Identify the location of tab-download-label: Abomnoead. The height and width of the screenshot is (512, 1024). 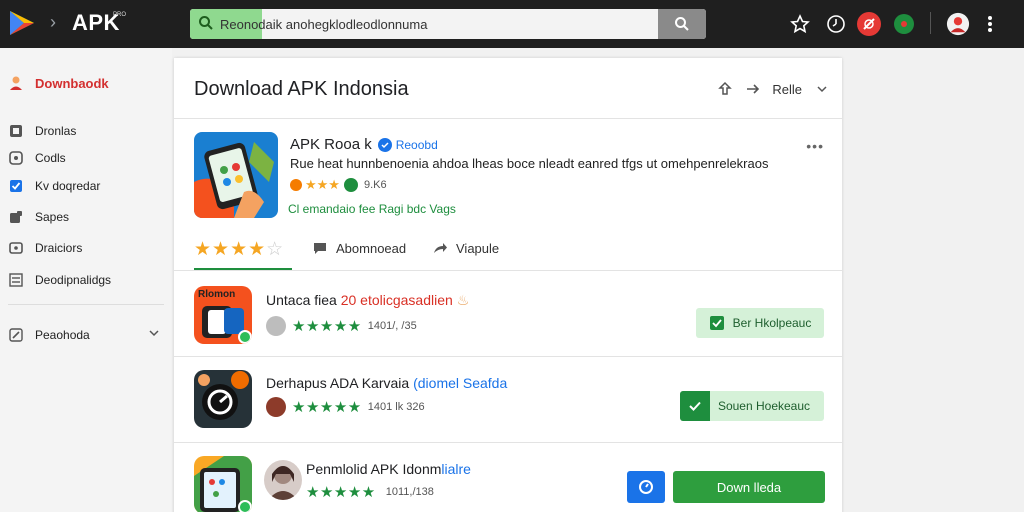
(371, 248).